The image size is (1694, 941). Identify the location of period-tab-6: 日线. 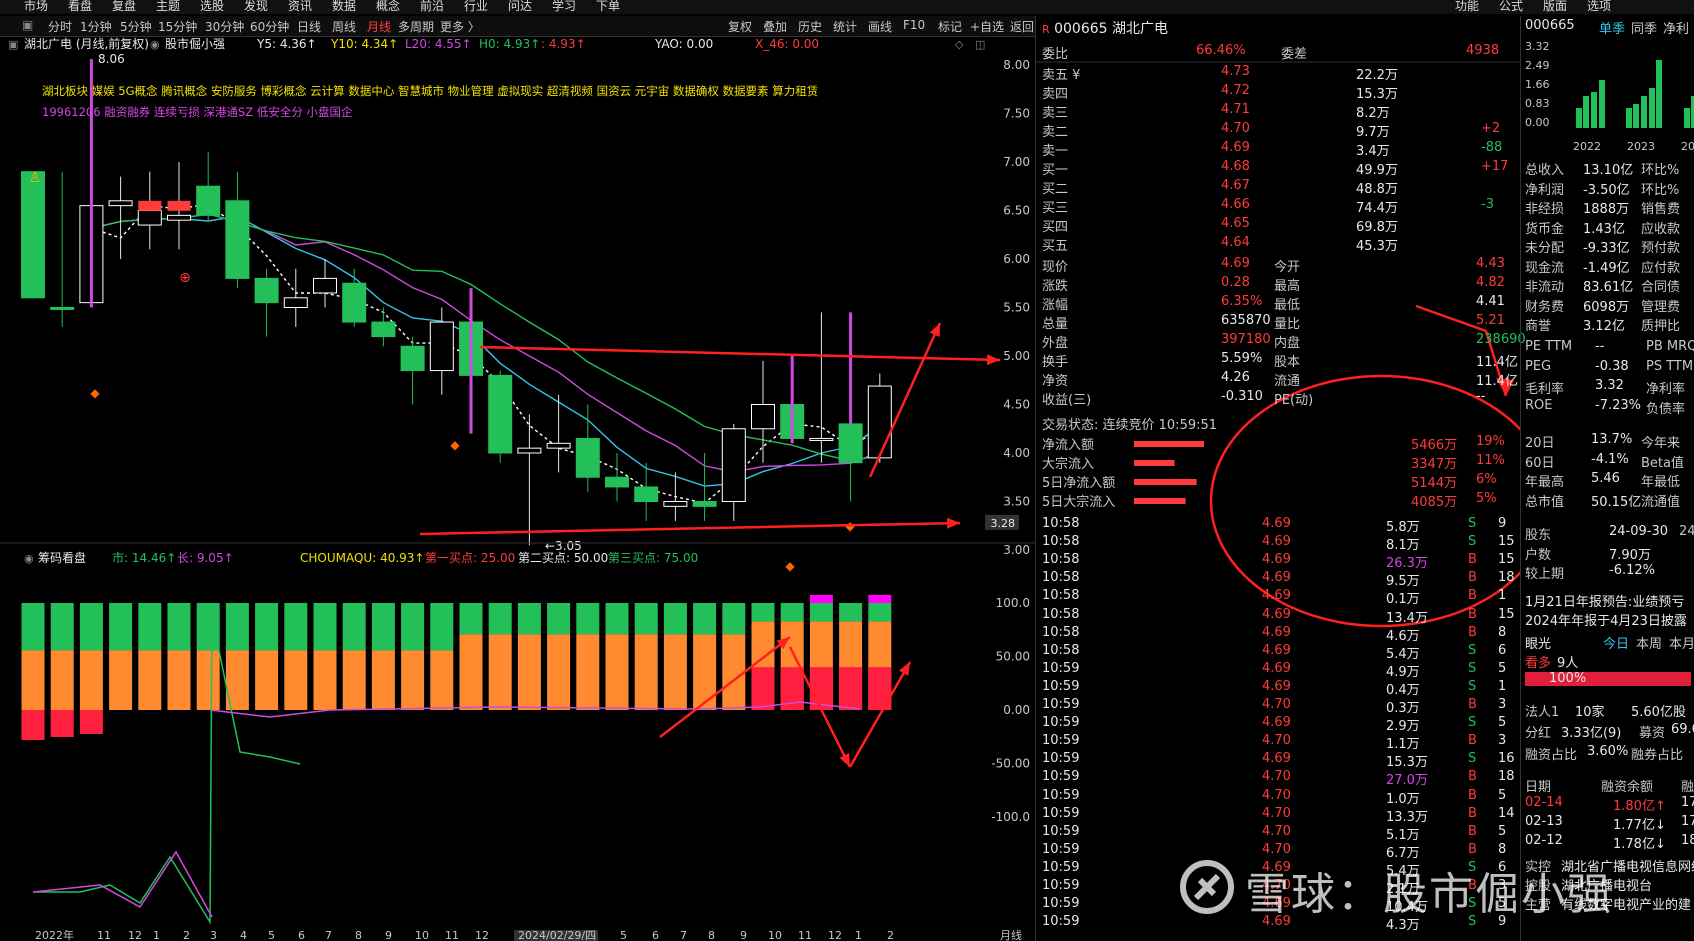
(309, 26).